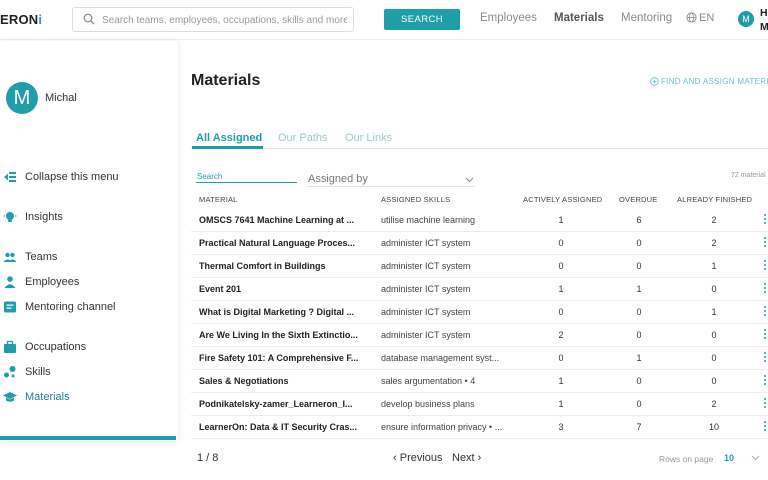 This screenshot has width=768, height=480. What do you see at coordinates (466, 458) in the screenshot?
I see `next-page-button: Next ›` at bounding box center [466, 458].